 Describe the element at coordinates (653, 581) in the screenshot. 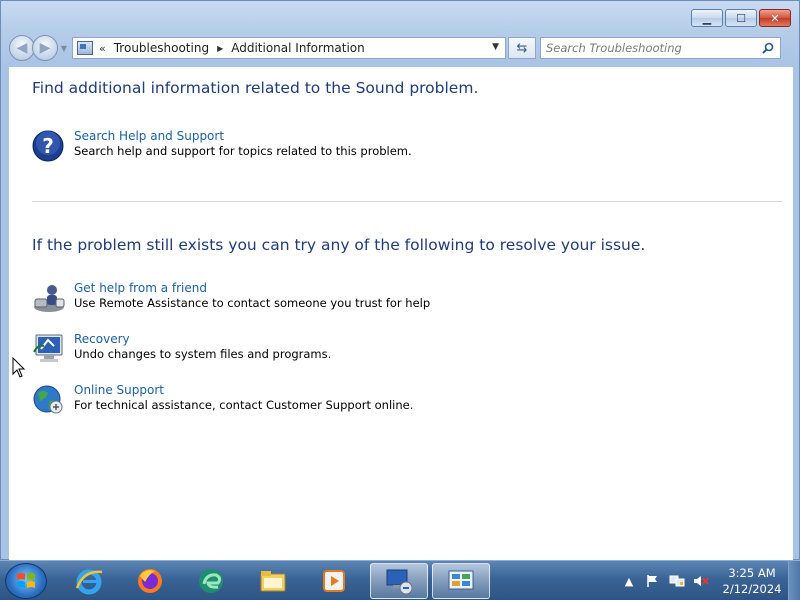

I see `action-center-flag-icon` at that location.